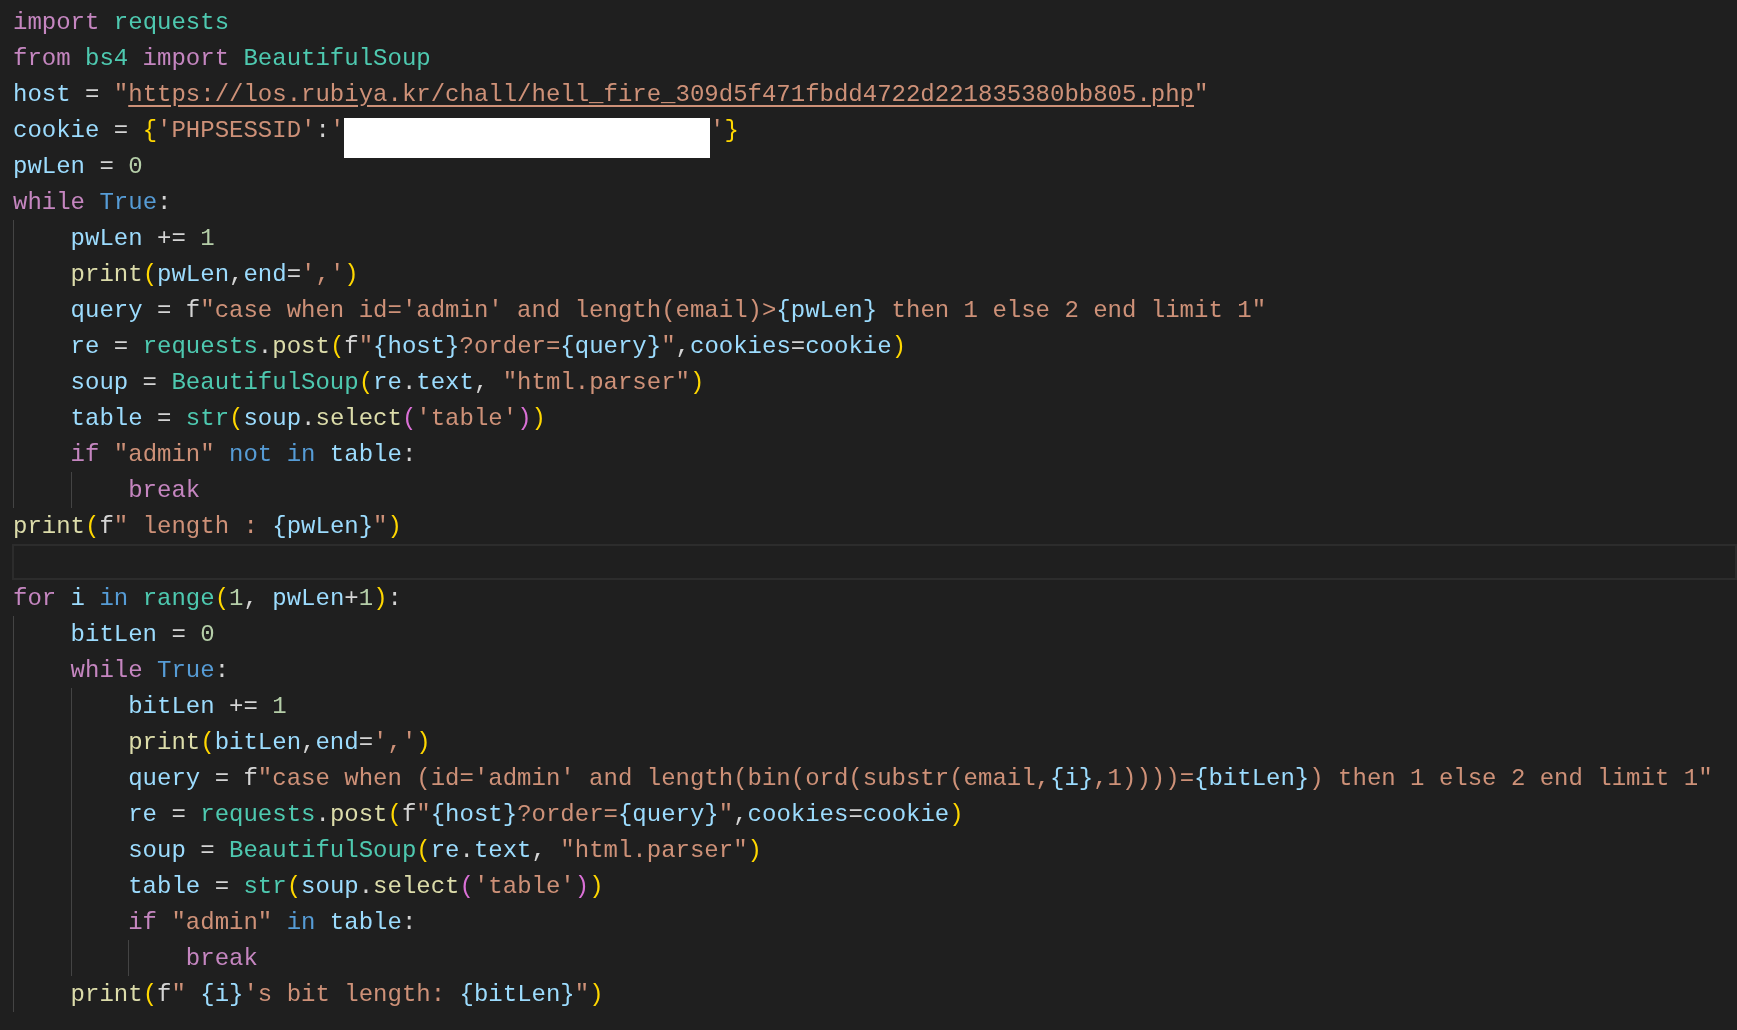  Describe the element at coordinates (142, 634) in the screenshot. I see `code-line: bitLen = 0` at that location.